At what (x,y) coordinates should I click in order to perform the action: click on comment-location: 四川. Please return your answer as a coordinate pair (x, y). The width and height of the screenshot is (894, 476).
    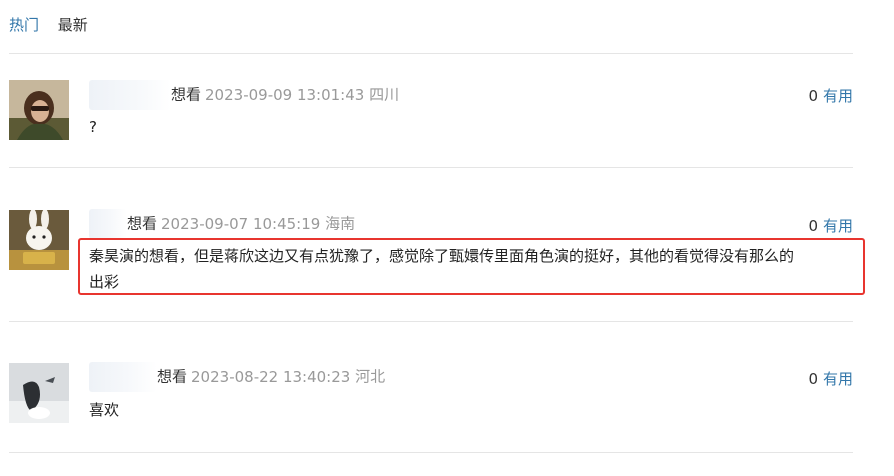
    Looking at the image, I should click on (384, 94).